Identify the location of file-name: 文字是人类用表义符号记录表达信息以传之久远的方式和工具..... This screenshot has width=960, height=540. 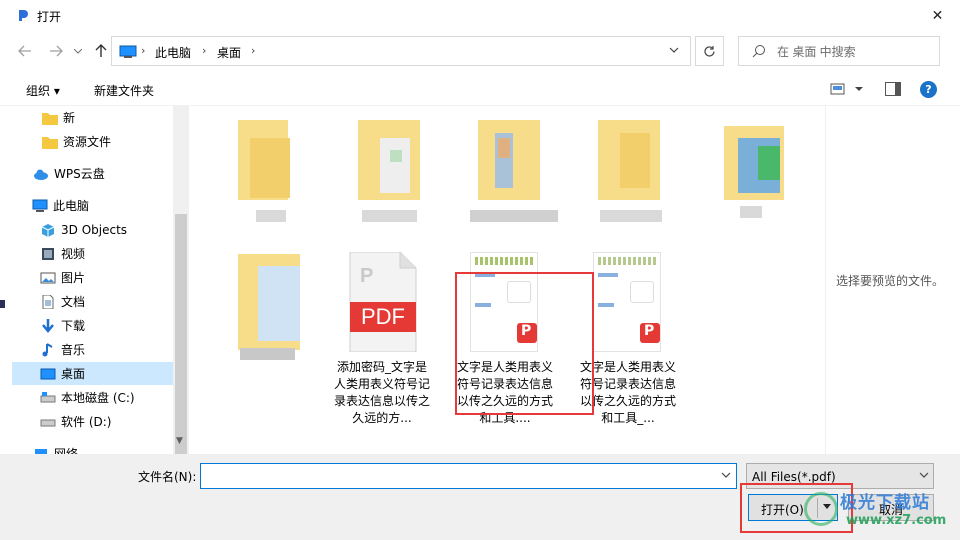
(504, 392).